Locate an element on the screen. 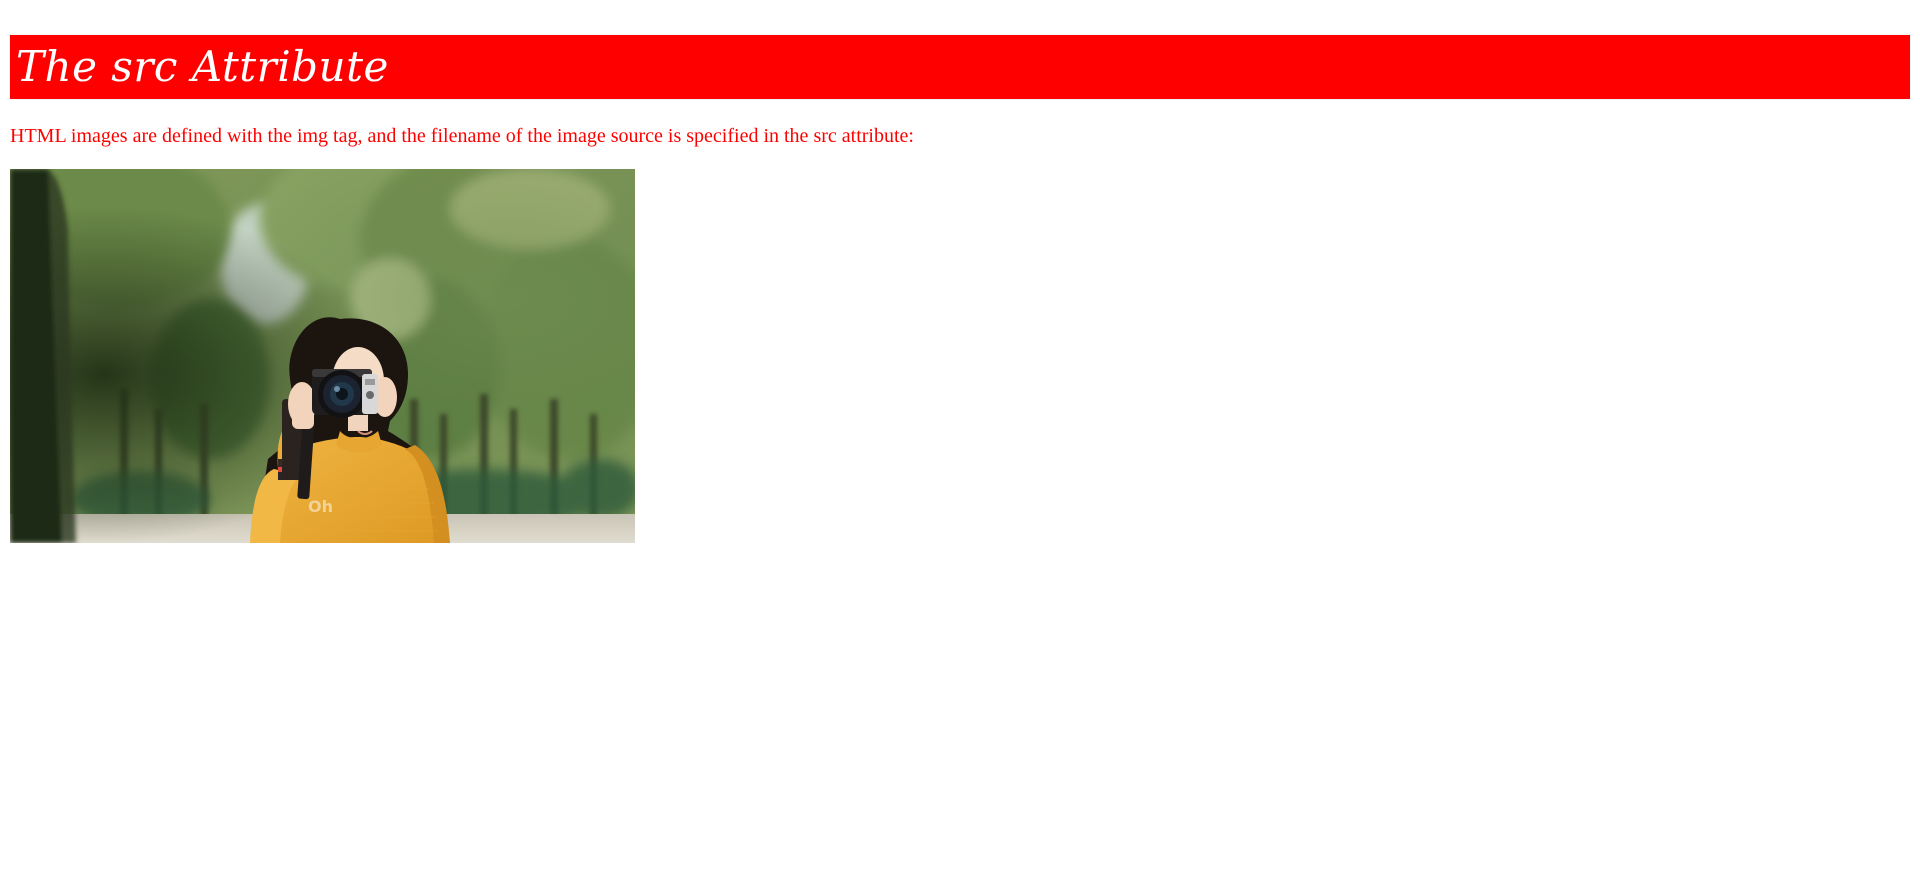 This screenshot has height=892, width=1920. photo-of-woman-with-camera-icon: Oh is located at coordinates (322, 356).